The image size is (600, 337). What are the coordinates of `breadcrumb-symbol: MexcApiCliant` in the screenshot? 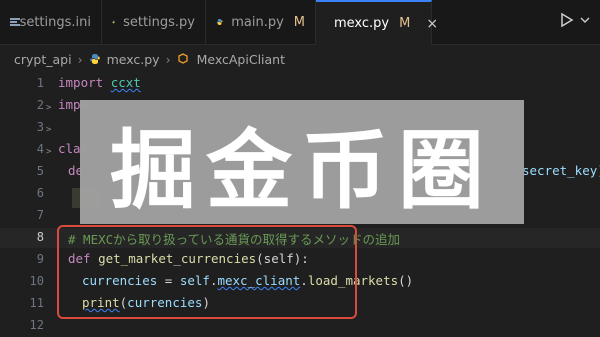 It's located at (241, 59).